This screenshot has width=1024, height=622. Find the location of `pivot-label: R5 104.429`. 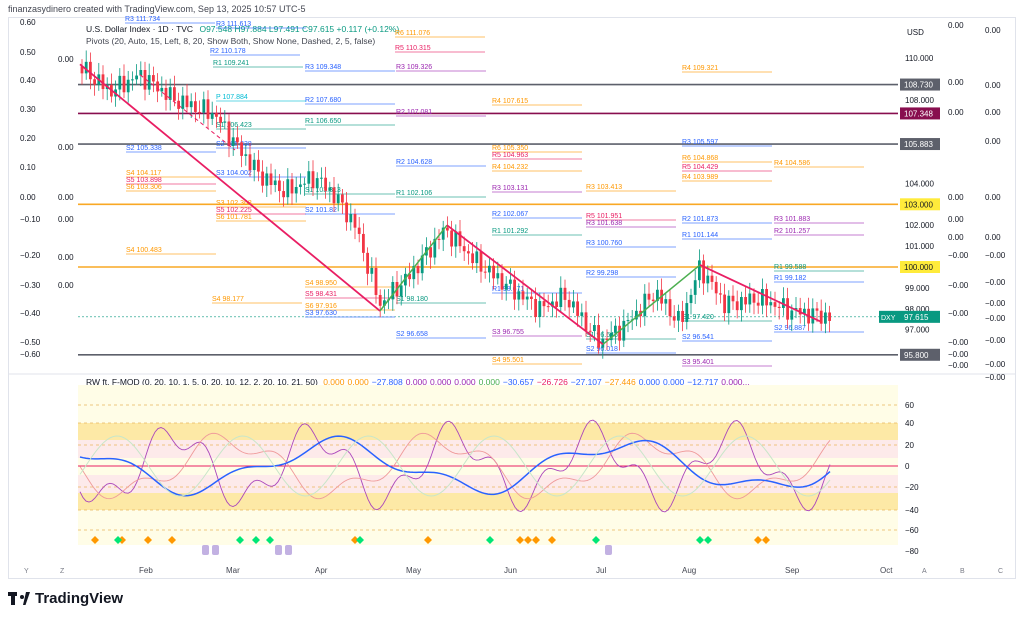

pivot-label: R5 104.429 is located at coordinates (700, 167).